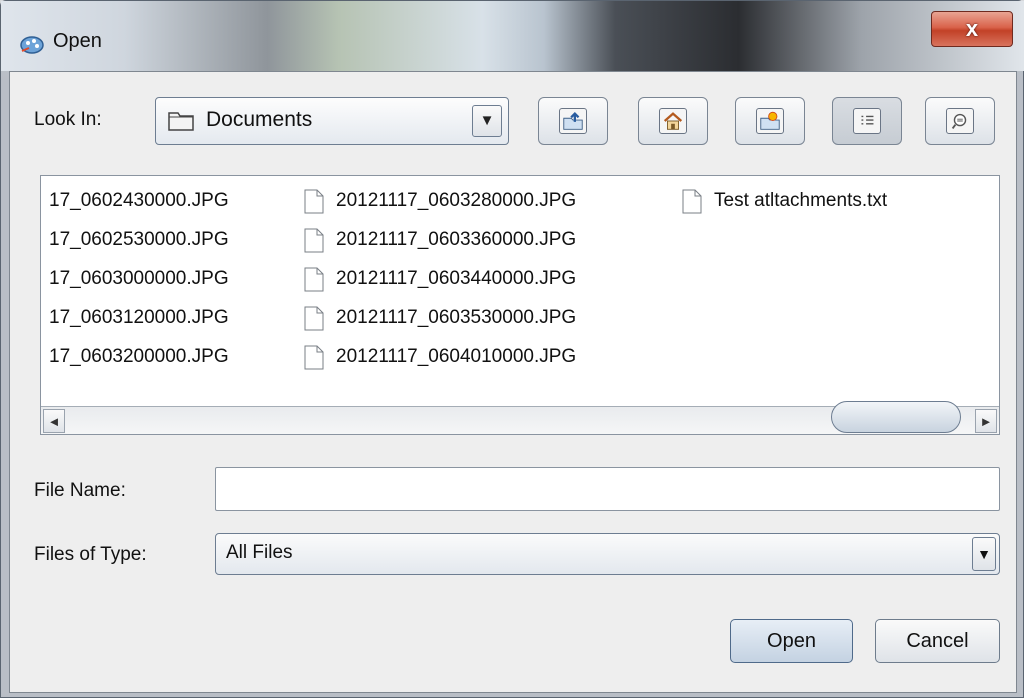 The width and height of the screenshot is (1024, 698). What do you see at coordinates (607, 554) in the screenshot?
I see `files-of-type-select: All Files ▼` at bounding box center [607, 554].